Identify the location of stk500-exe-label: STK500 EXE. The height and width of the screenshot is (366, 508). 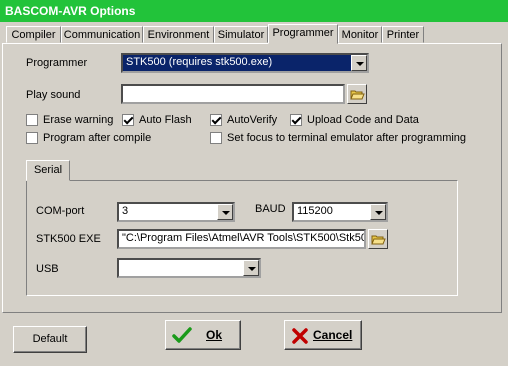
(68, 239).